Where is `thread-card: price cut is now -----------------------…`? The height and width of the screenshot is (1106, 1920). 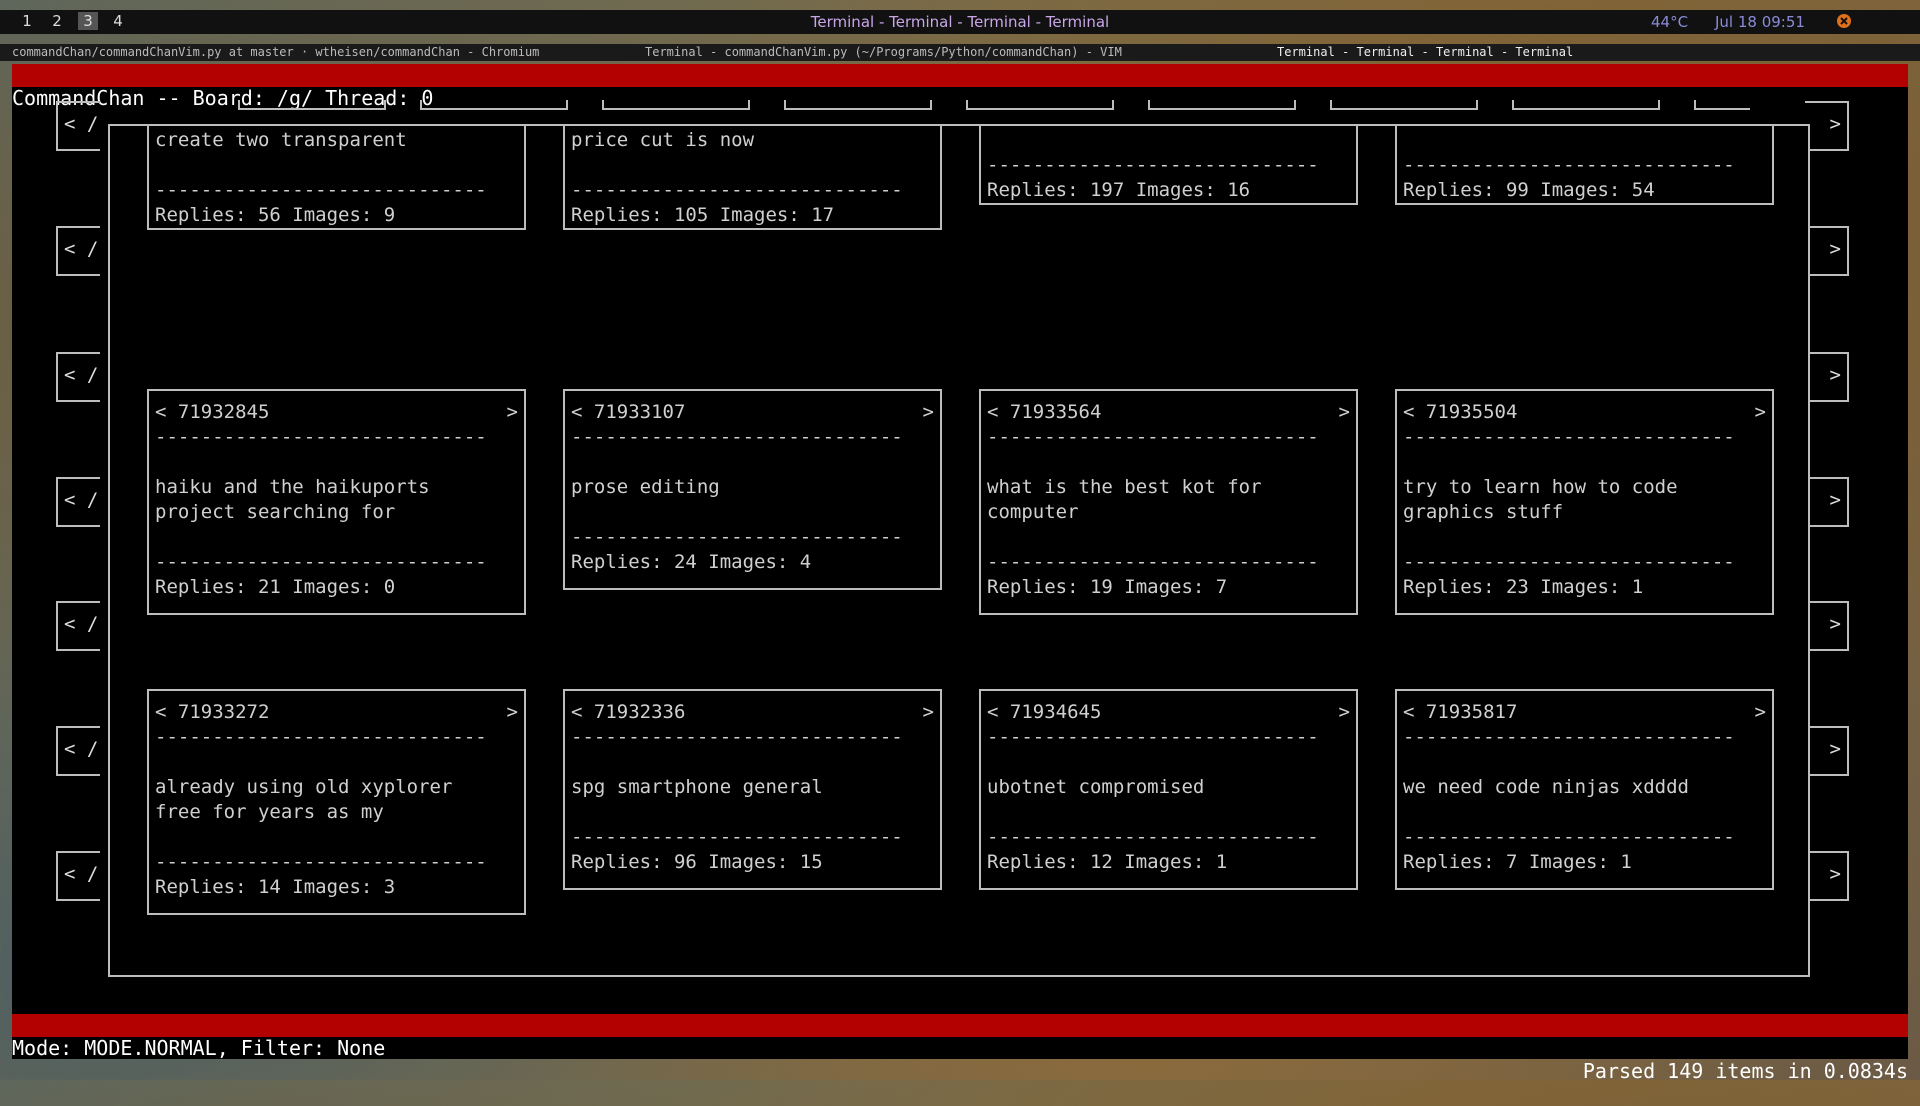
thread-card: price cut is now -----------------------… is located at coordinates (752, 178).